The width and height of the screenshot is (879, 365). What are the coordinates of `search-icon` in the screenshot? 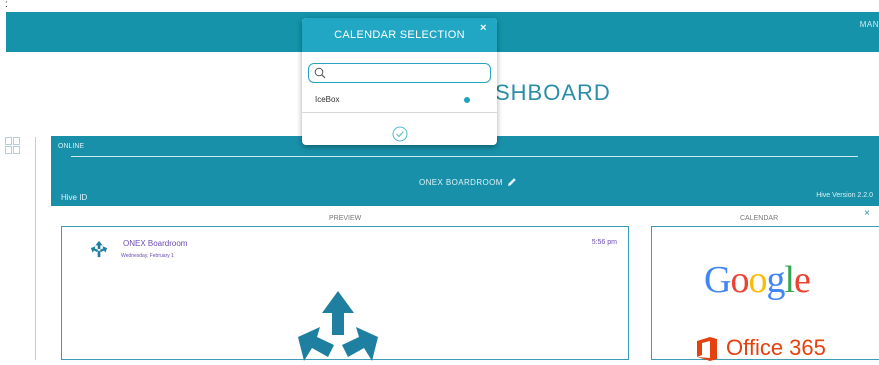 It's located at (320, 73).